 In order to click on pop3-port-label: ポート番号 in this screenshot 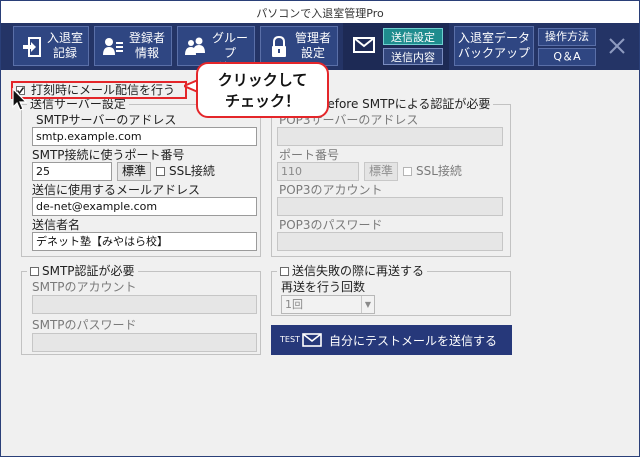, I will do `click(309, 155)`.